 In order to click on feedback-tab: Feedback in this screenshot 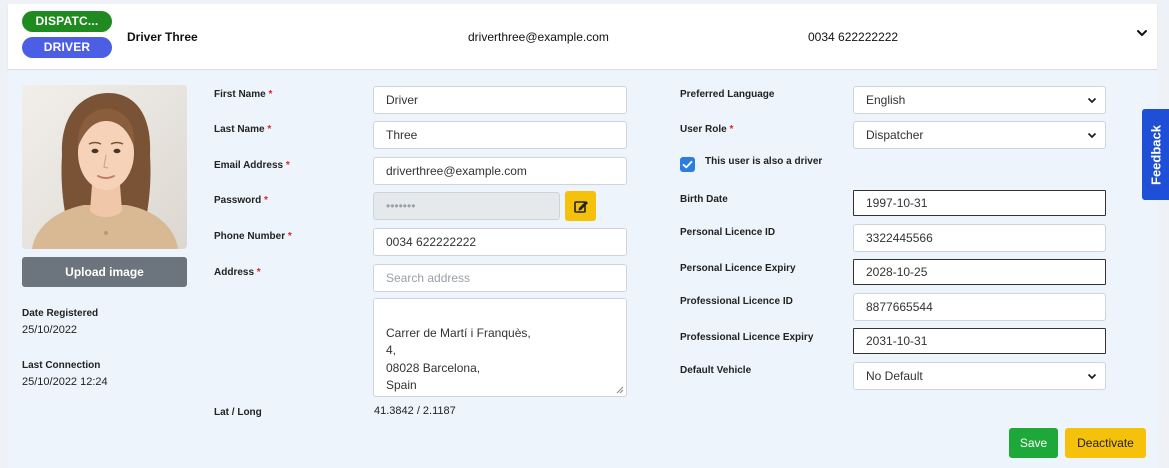, I will do `click(1155, 154)`.